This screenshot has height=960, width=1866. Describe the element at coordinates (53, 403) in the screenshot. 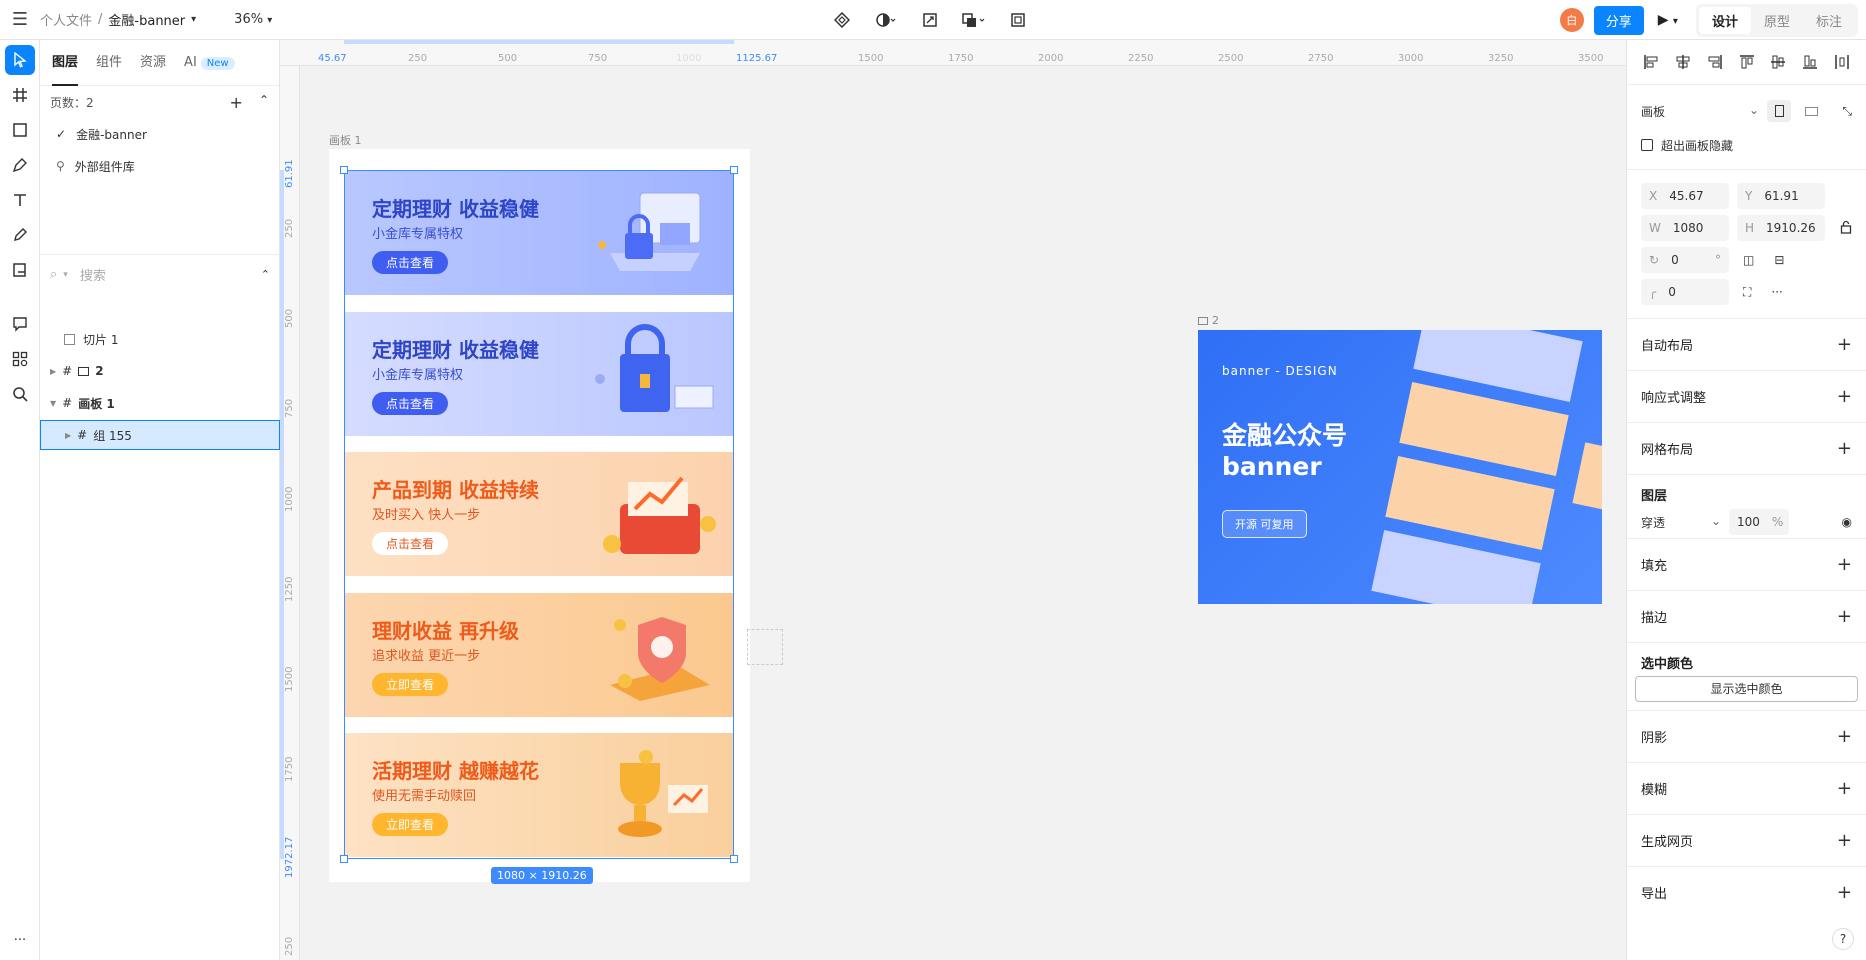

I see `expand-icon: ▼` at that location.